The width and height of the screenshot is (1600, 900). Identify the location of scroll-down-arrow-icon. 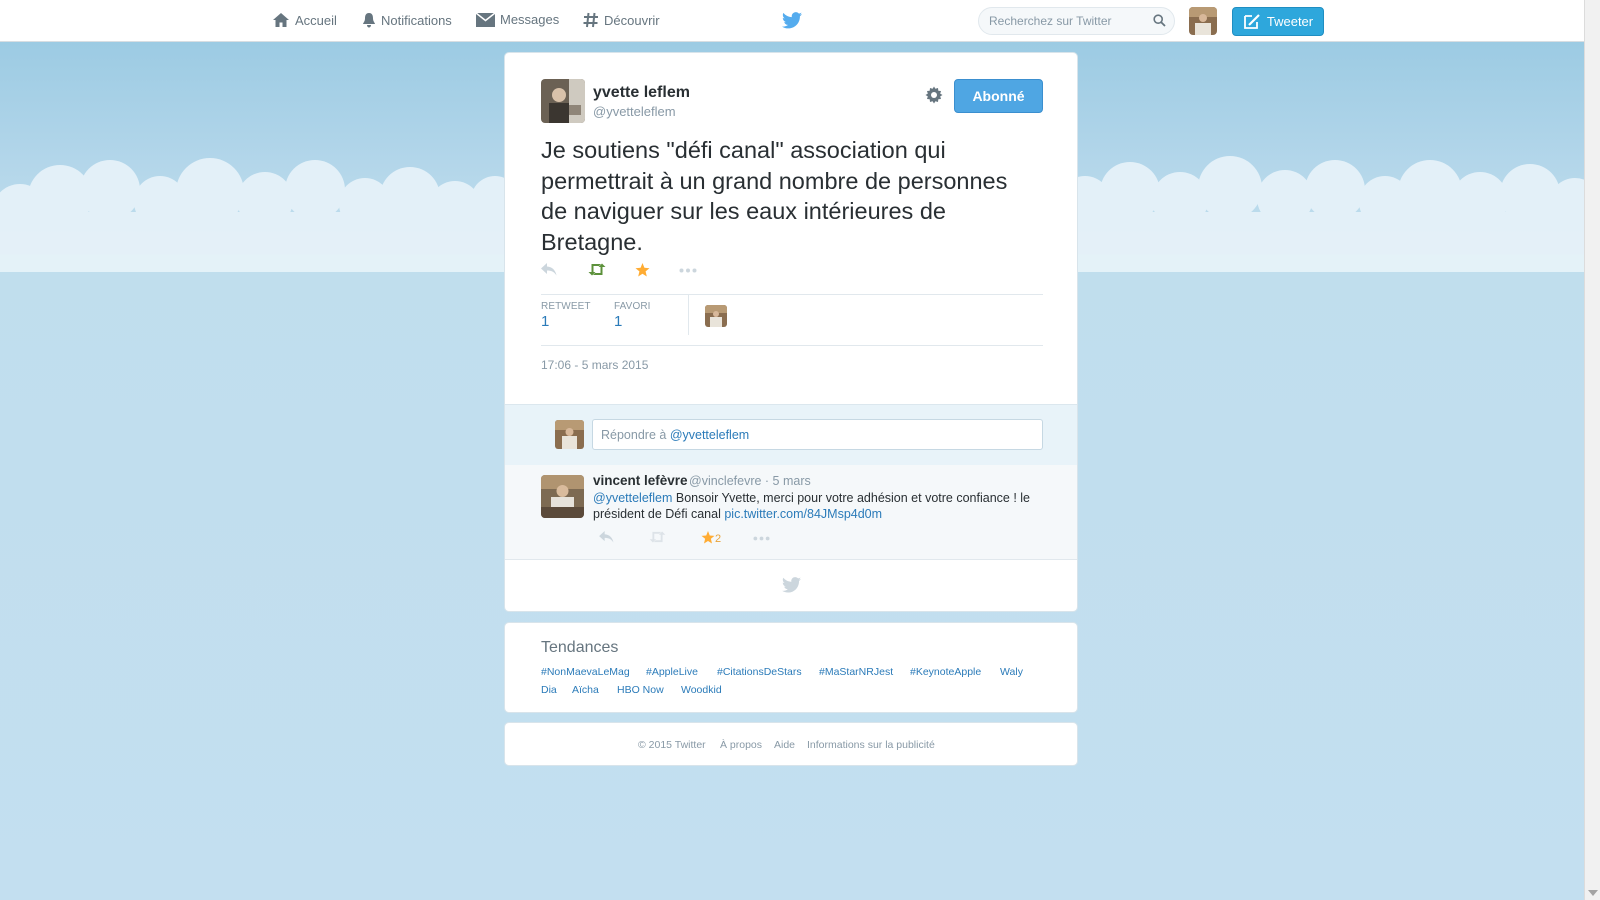
(1593, 893).